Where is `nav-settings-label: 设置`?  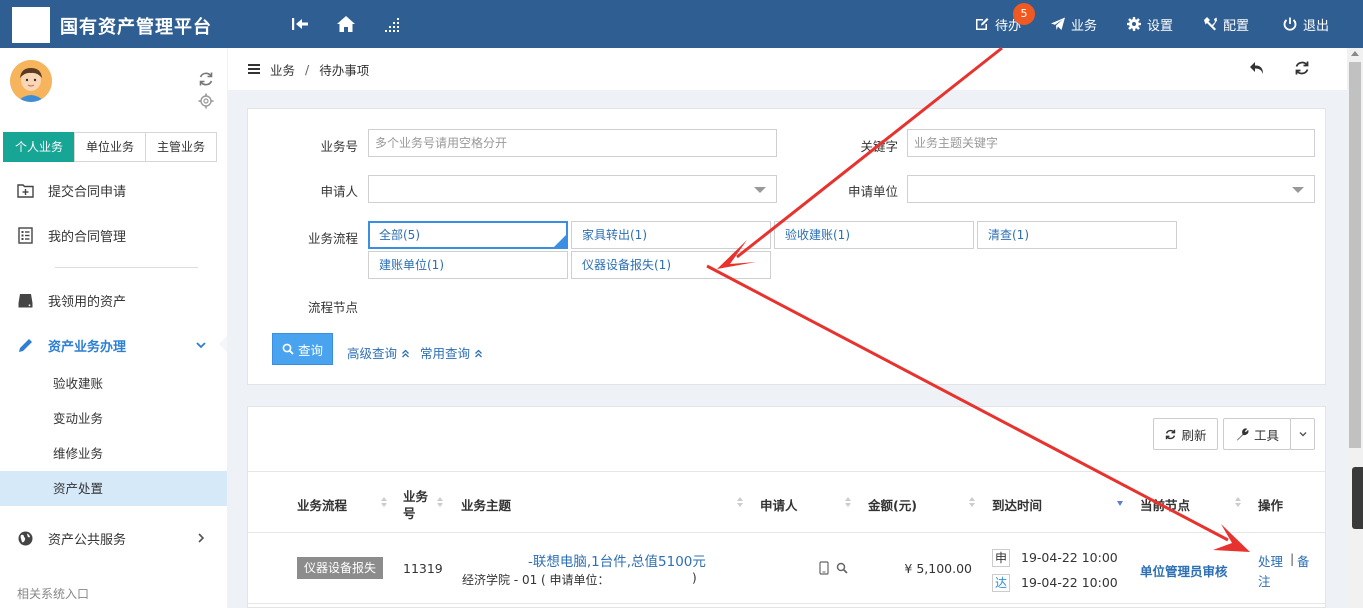 nav-settings-label: 设置 is located at coordinates (1160, 26).